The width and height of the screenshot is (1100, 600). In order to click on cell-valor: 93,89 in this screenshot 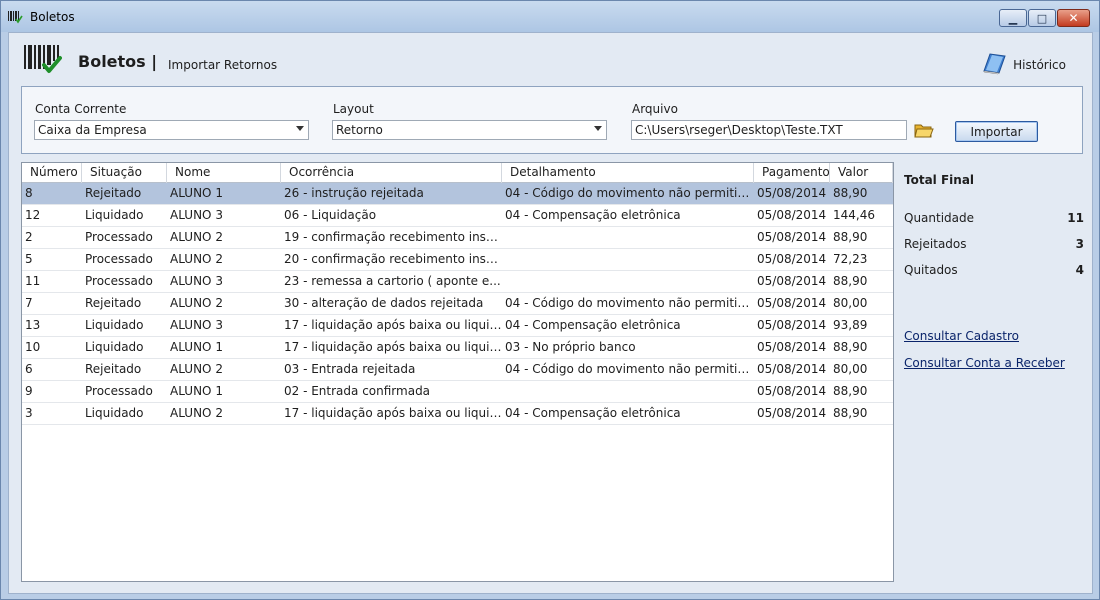, I will do `click(850, 325)`.